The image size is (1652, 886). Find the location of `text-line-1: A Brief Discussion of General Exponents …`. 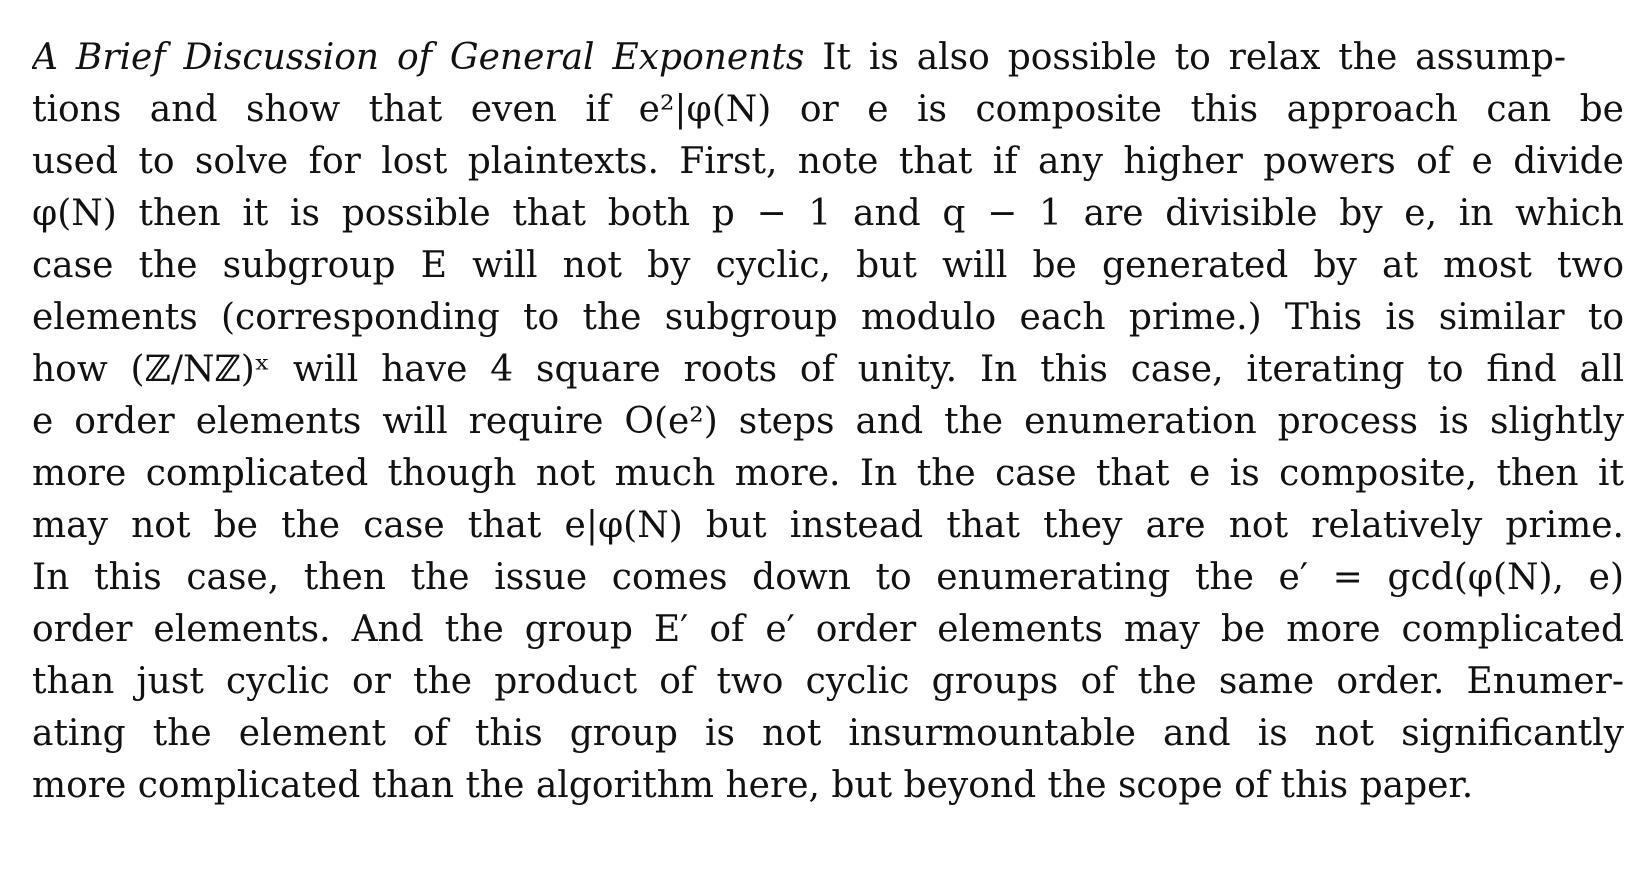

text-line-1: A Brief Discussion of General Exponents … is located at coordinates (828, 58).